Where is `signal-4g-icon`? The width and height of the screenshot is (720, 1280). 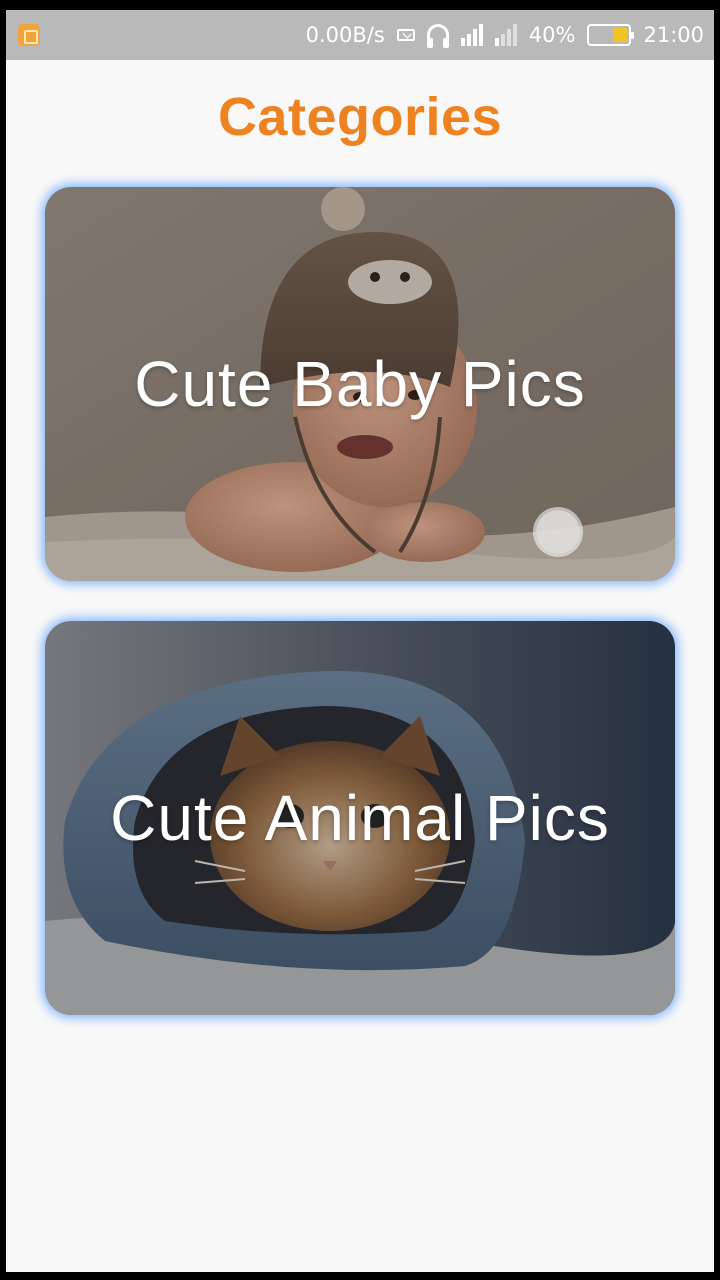
signal-4g-icon is located at coordinates (471, 35).